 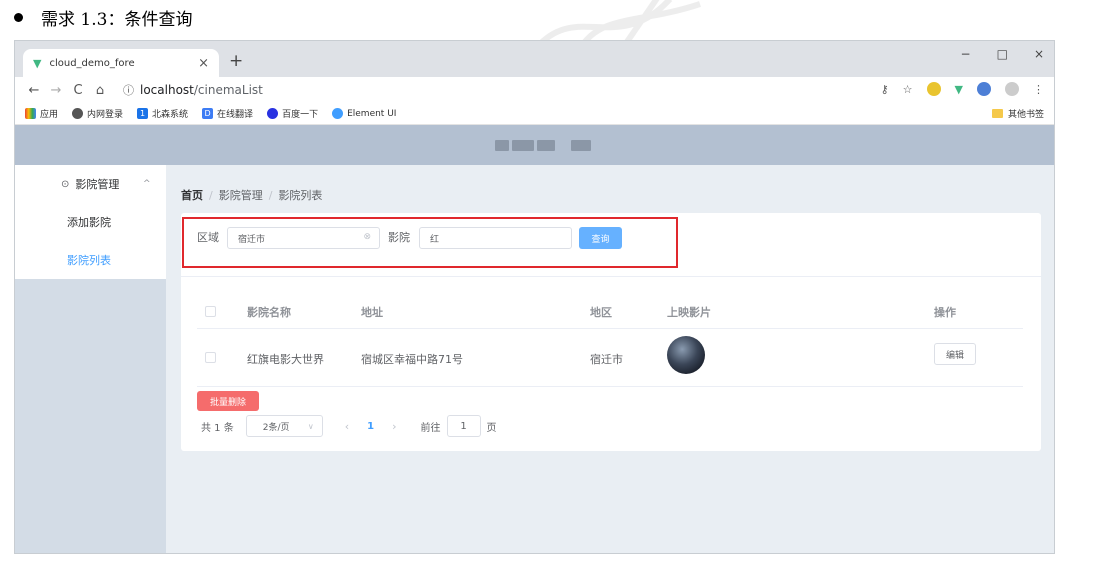 What do you see at coordinates (430, 428) in the screenshot?
I see `goto-prefix: 前往` at bounding box center [430, 428].